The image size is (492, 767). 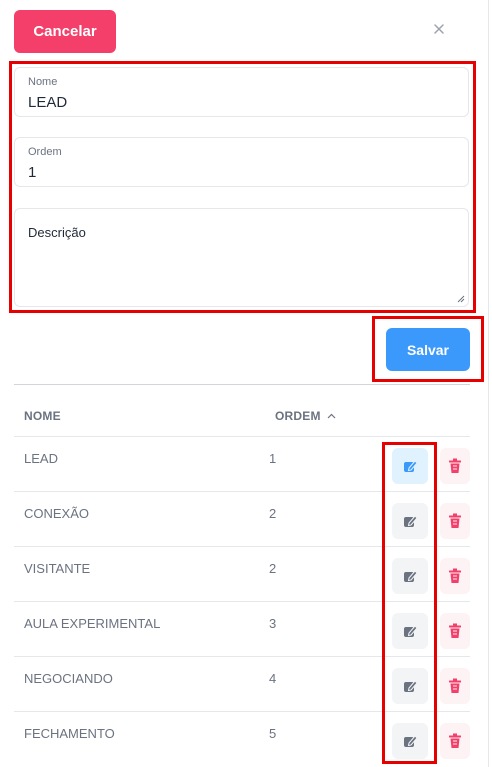 What do you see at coordinates (241, 162) in the screenshot?
I see `ordem-field: Ordem 1` at bounding box center [241, 162].